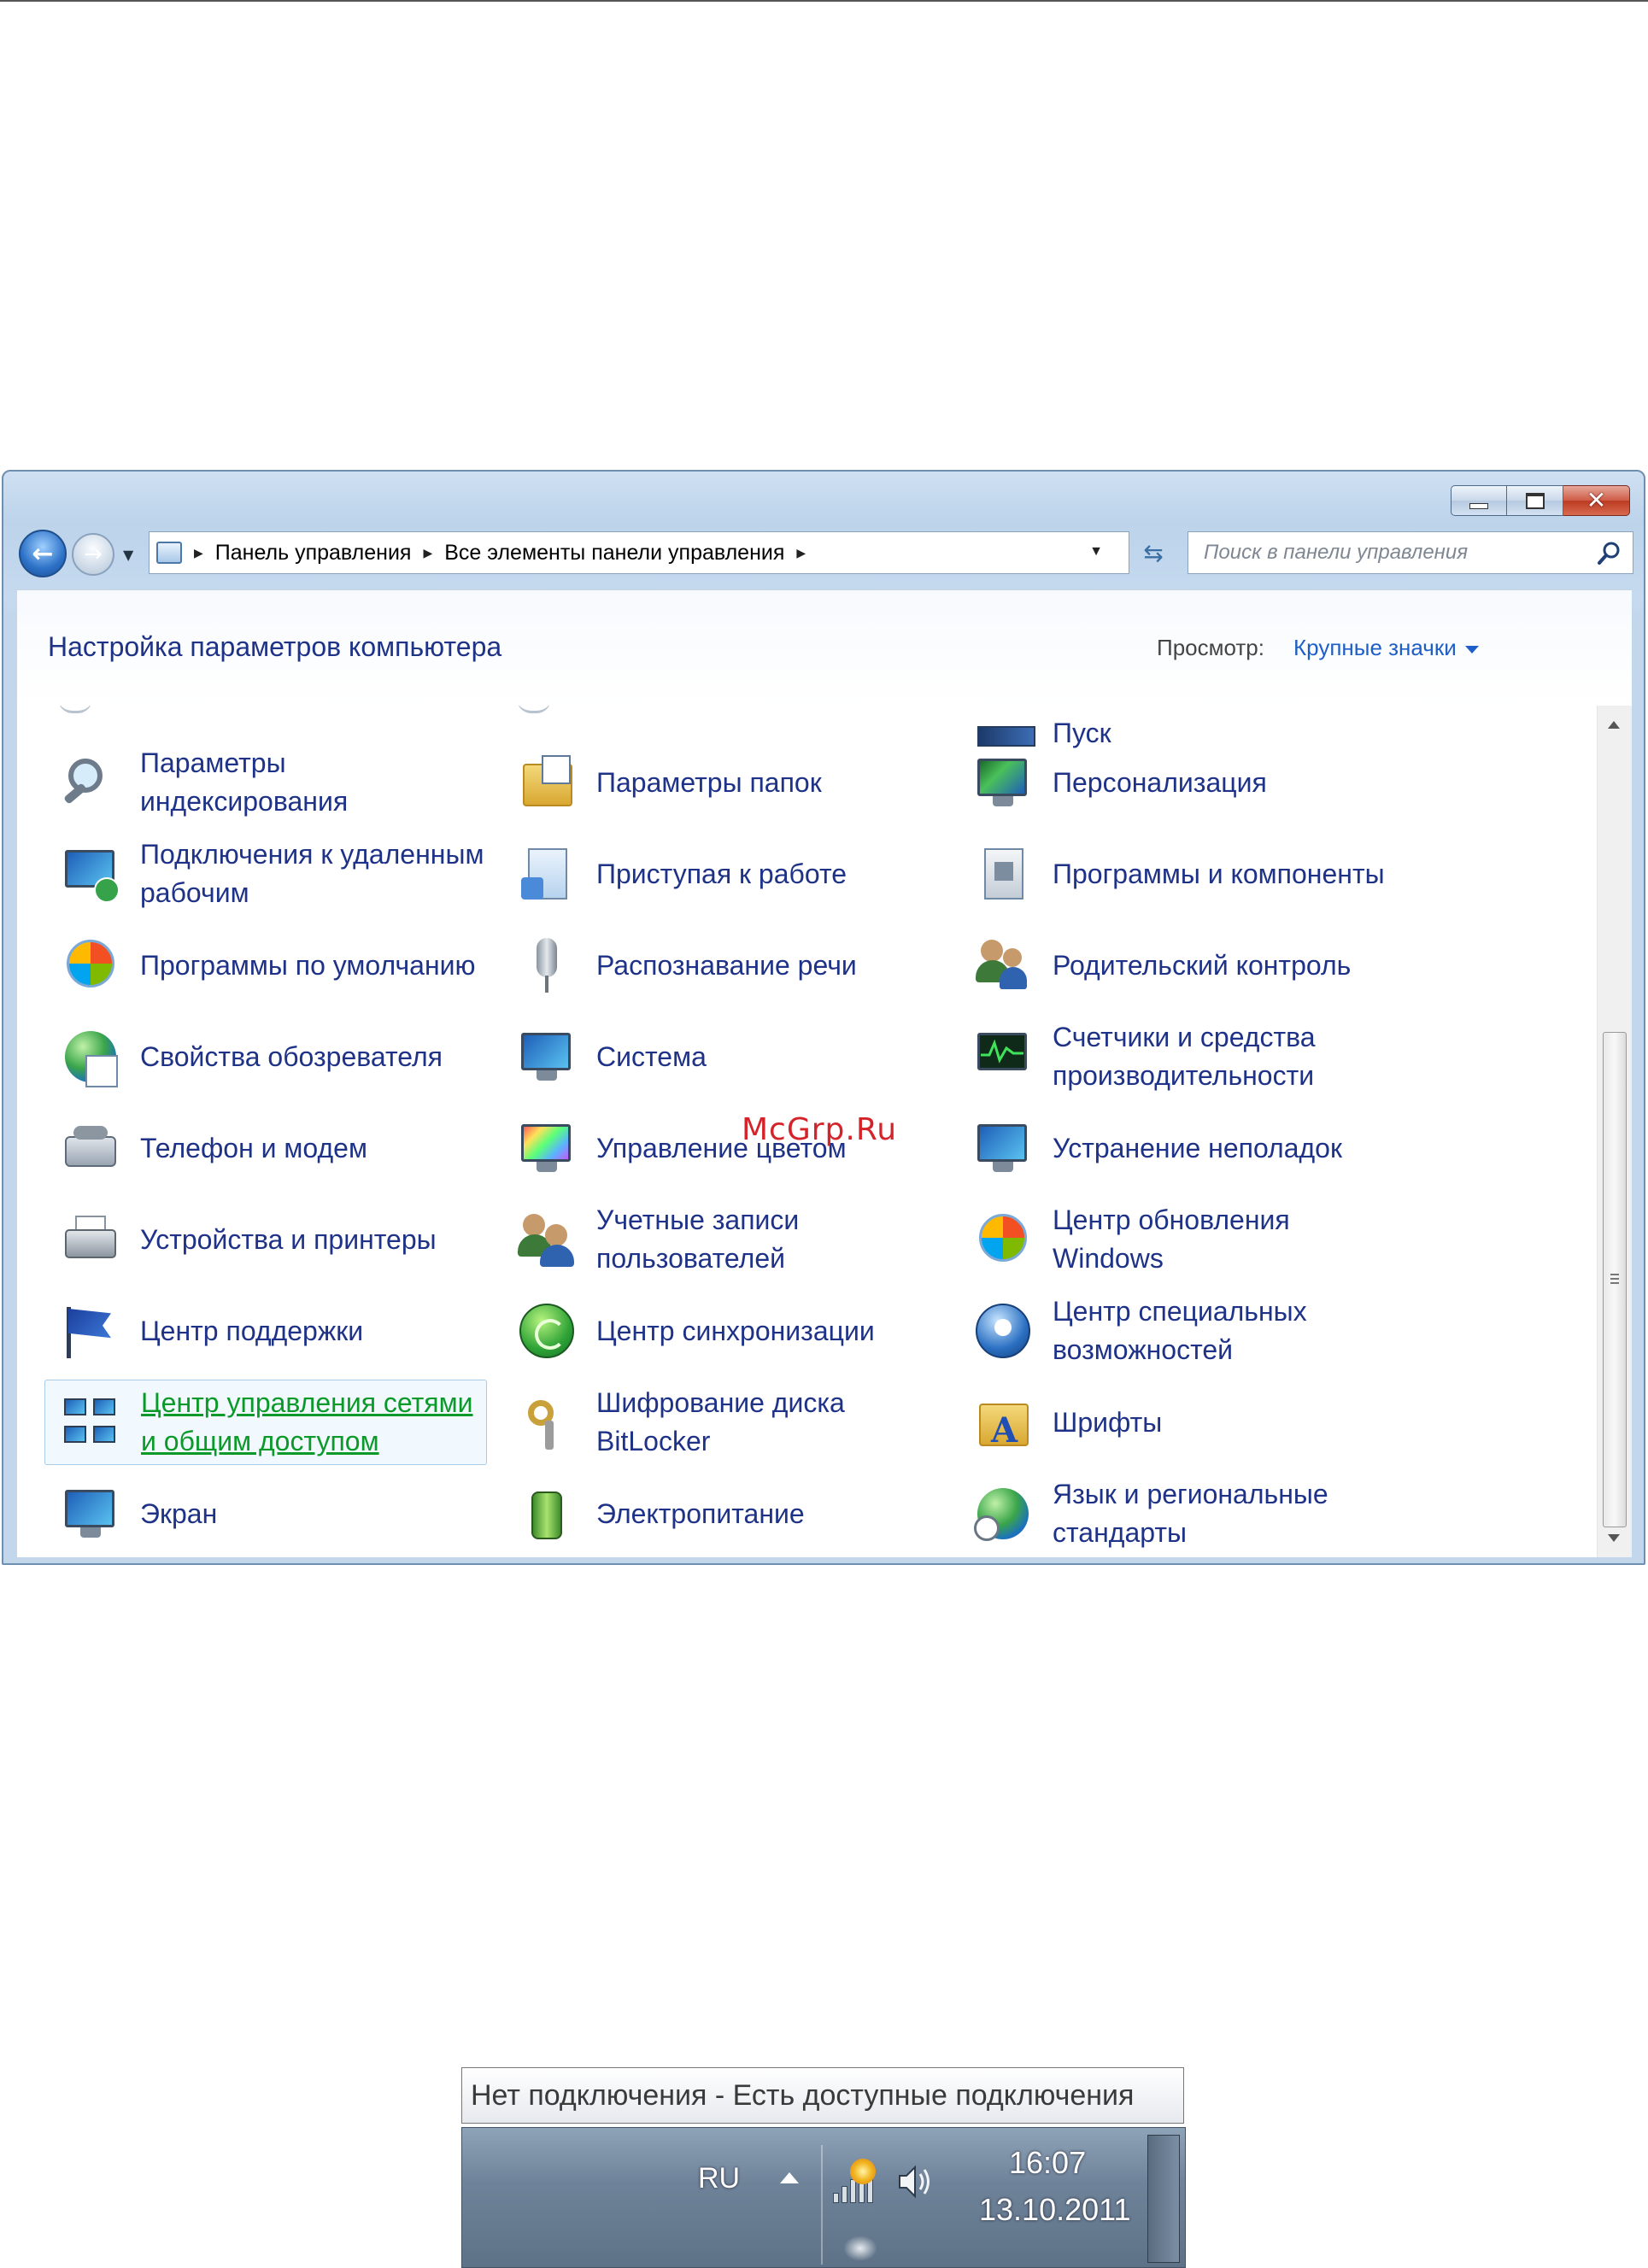 The image size is (1648, 2268). Describe the element at coordinates (90, 782) in the screenshot. I see `indexing-icon` at that location.